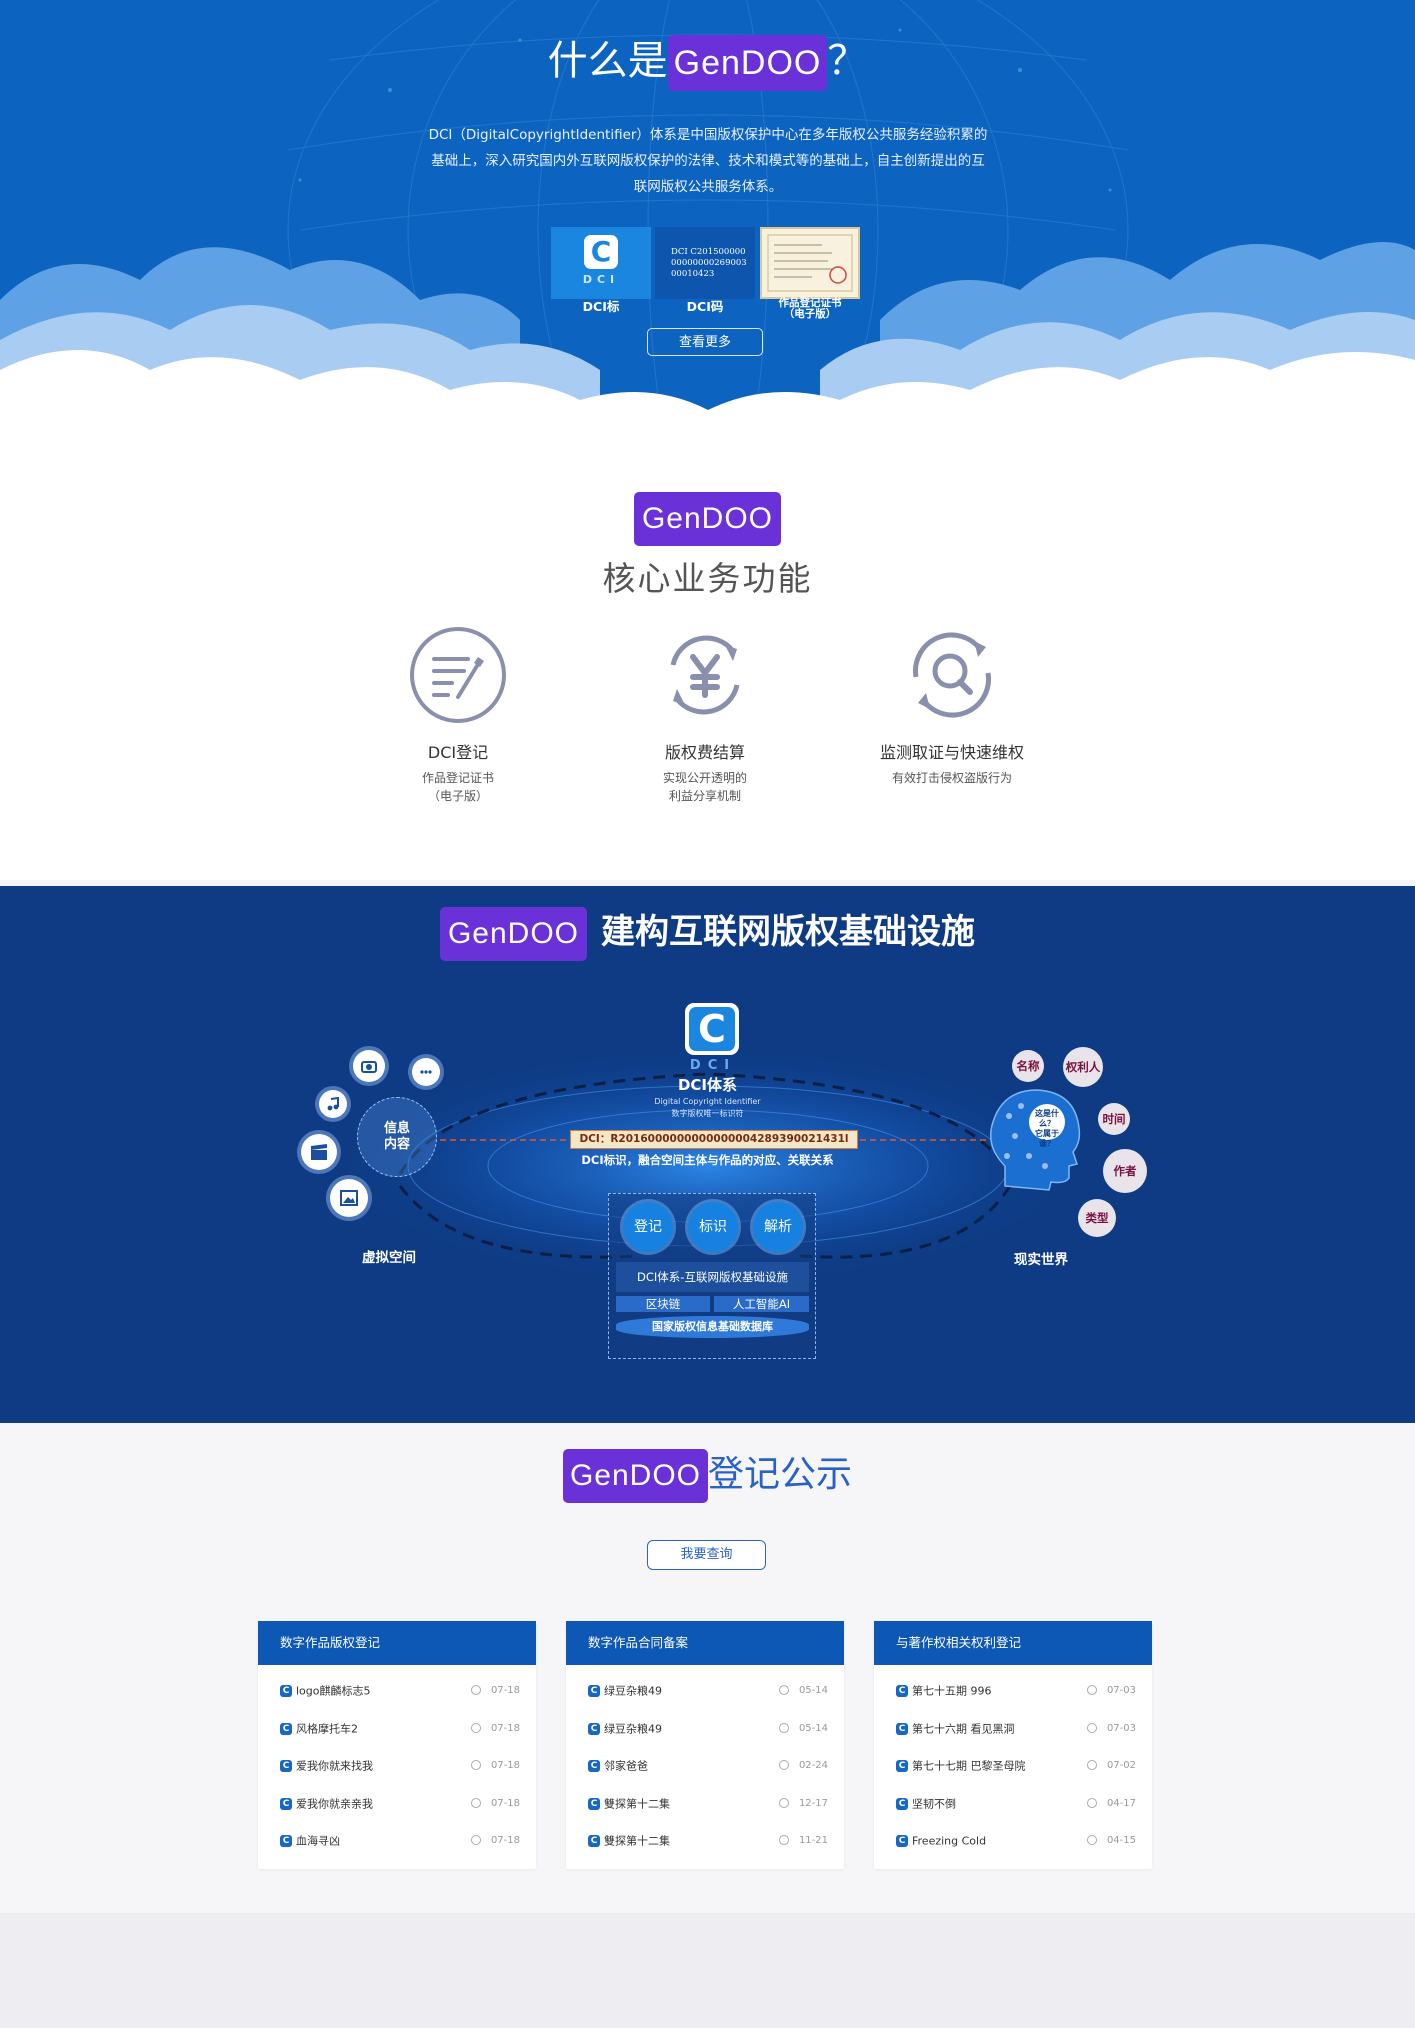 The width and height of the screenshot is (1415, 2028). I want to click on list-item: C 坚韧不倒 04-17, so click(1013, 1804).